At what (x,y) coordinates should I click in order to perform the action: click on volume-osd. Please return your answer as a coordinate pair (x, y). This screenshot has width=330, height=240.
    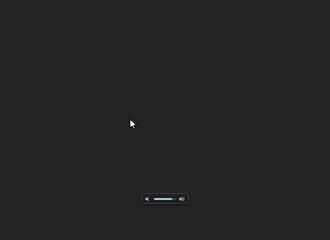
    Looking at the image, I should click on (165, 198).